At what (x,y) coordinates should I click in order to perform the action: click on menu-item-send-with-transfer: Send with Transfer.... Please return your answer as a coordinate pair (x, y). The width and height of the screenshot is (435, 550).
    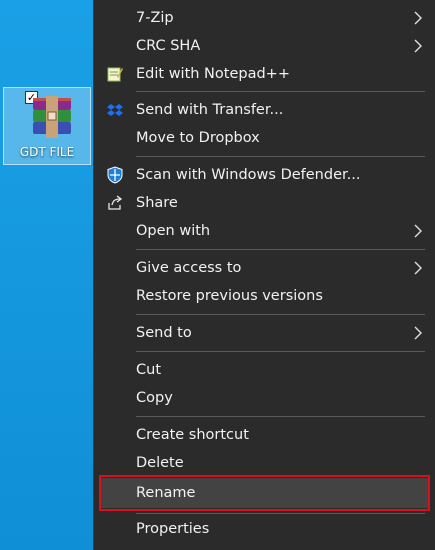
    Looking at the image, I should click on (264, 110).